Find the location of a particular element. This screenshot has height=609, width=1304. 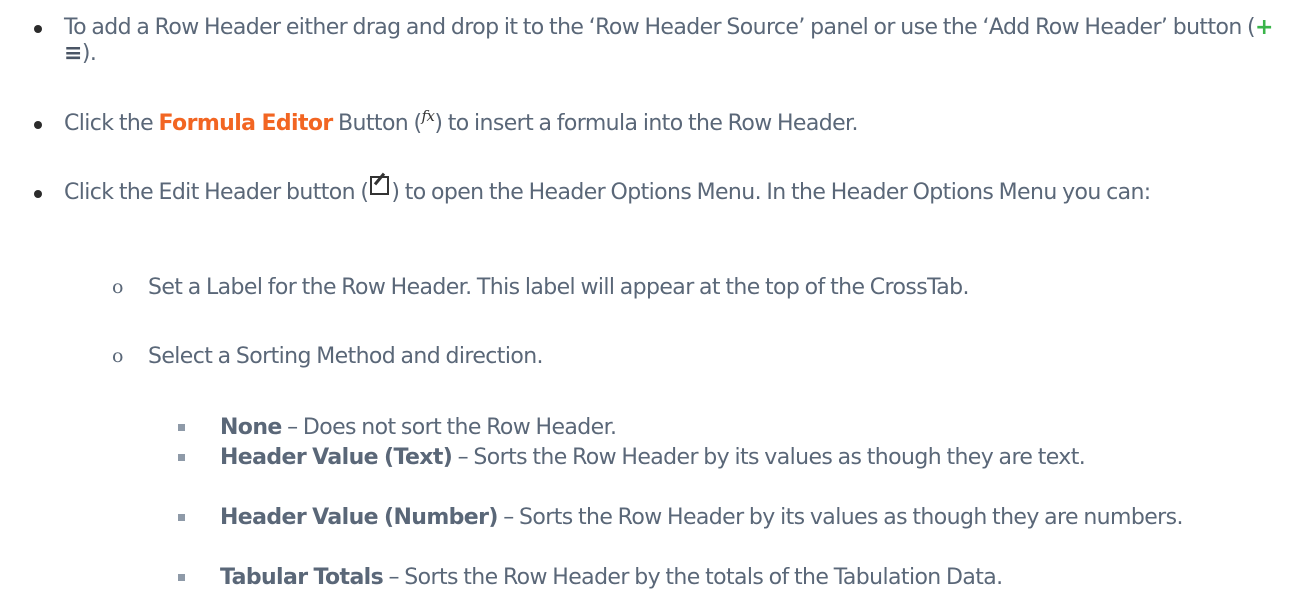

sort-option-term: Tabular Totals is located at coordinates (302, 577).